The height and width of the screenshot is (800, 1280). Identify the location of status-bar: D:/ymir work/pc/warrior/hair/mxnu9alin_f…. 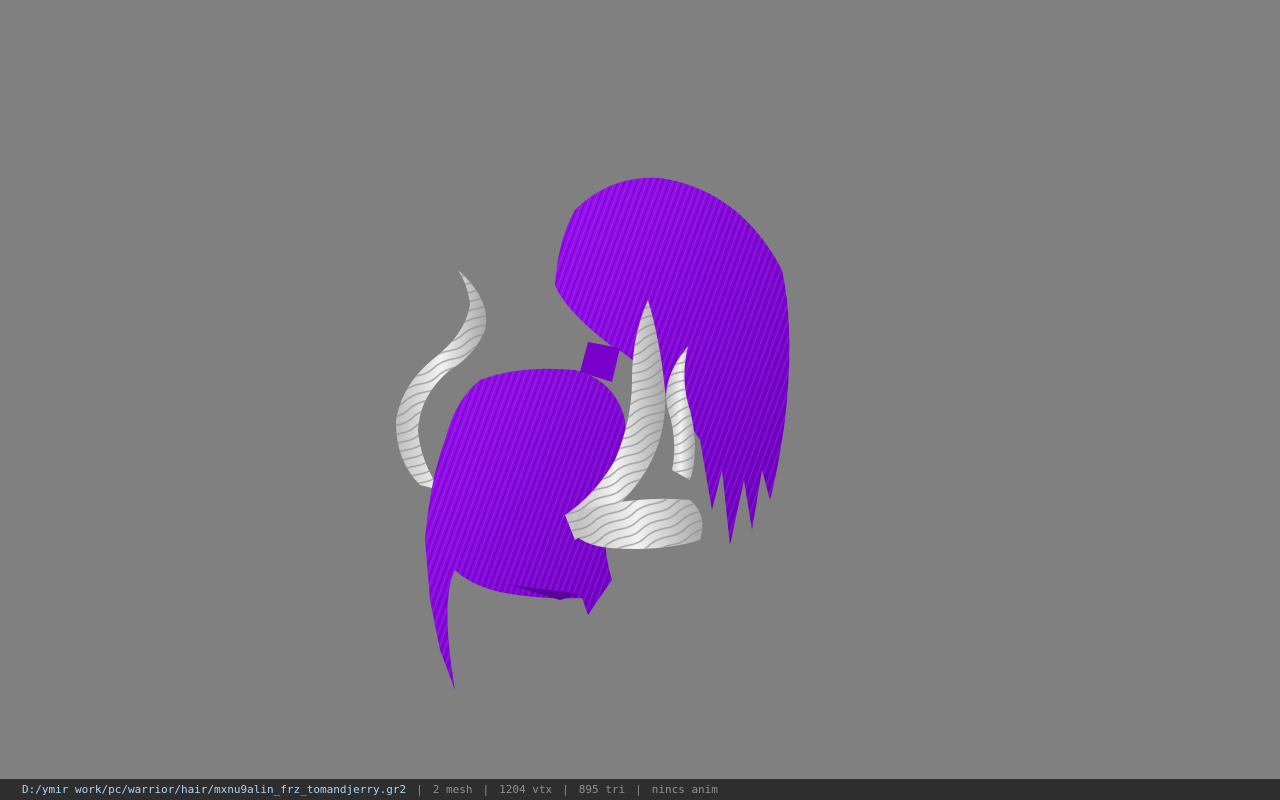
(640, 789).